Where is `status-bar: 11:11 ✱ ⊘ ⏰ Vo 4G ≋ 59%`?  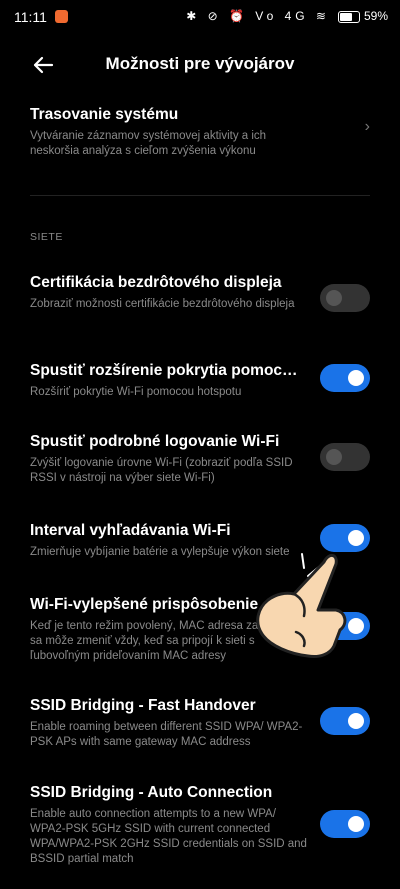
status-bar: 11:11 ✱ ⊘ ⏰ Vo 4G ≋ 59% is located at coordinates (200, 17).